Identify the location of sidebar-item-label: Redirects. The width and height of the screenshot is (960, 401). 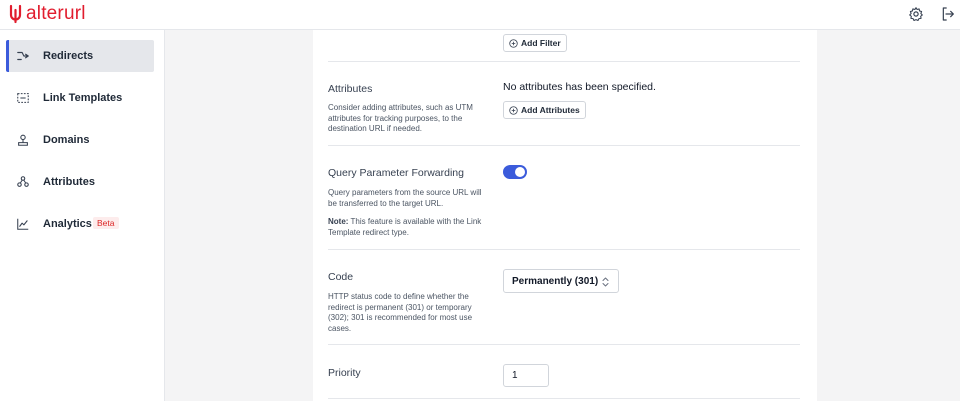
(68, 56).